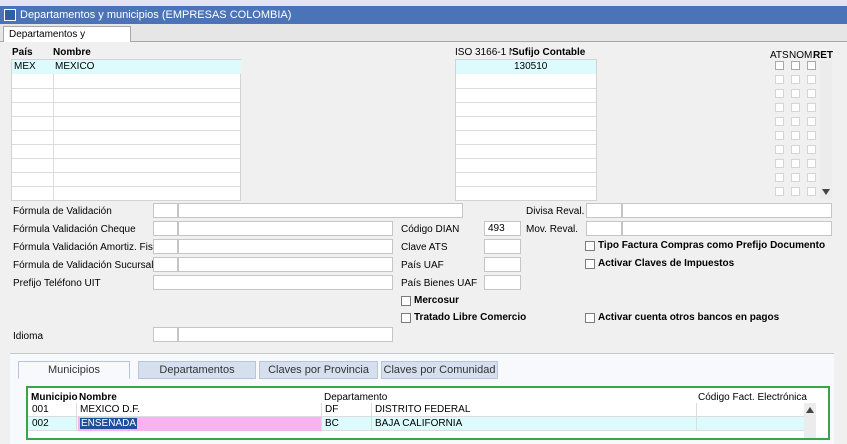 The height and width of the screenshot is (444, 847). I want to click on formula-sucursal-code, so click(165, 264).